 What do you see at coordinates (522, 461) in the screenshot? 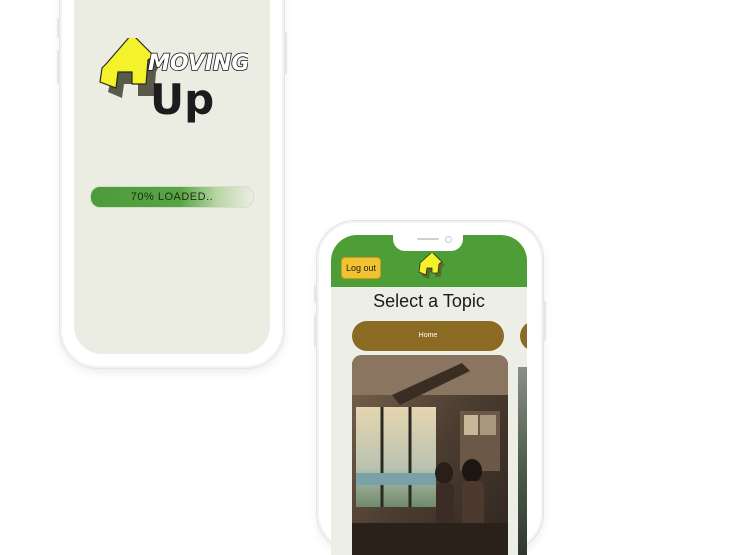
I see `next-topic-photo` at bounding box center [522, 461].